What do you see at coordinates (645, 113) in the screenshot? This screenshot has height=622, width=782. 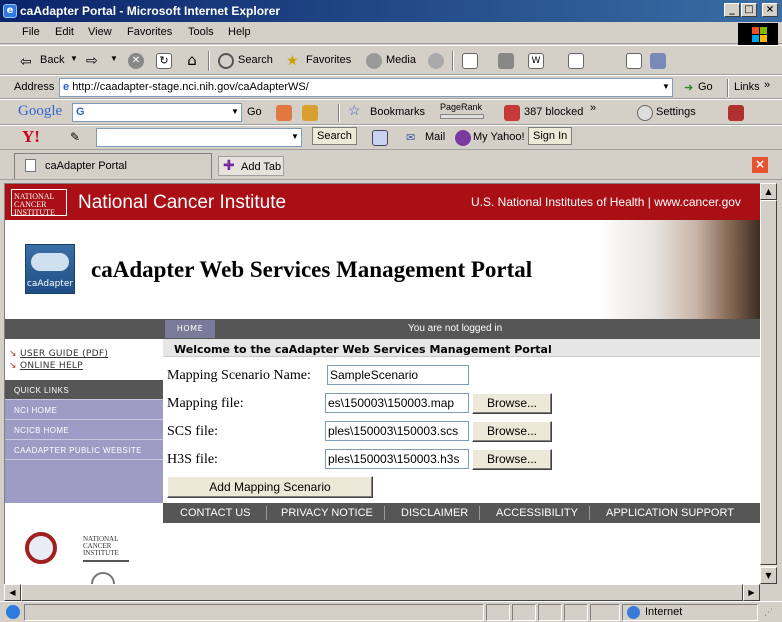 I see `settings-icon` at bounding box center [645, 113].